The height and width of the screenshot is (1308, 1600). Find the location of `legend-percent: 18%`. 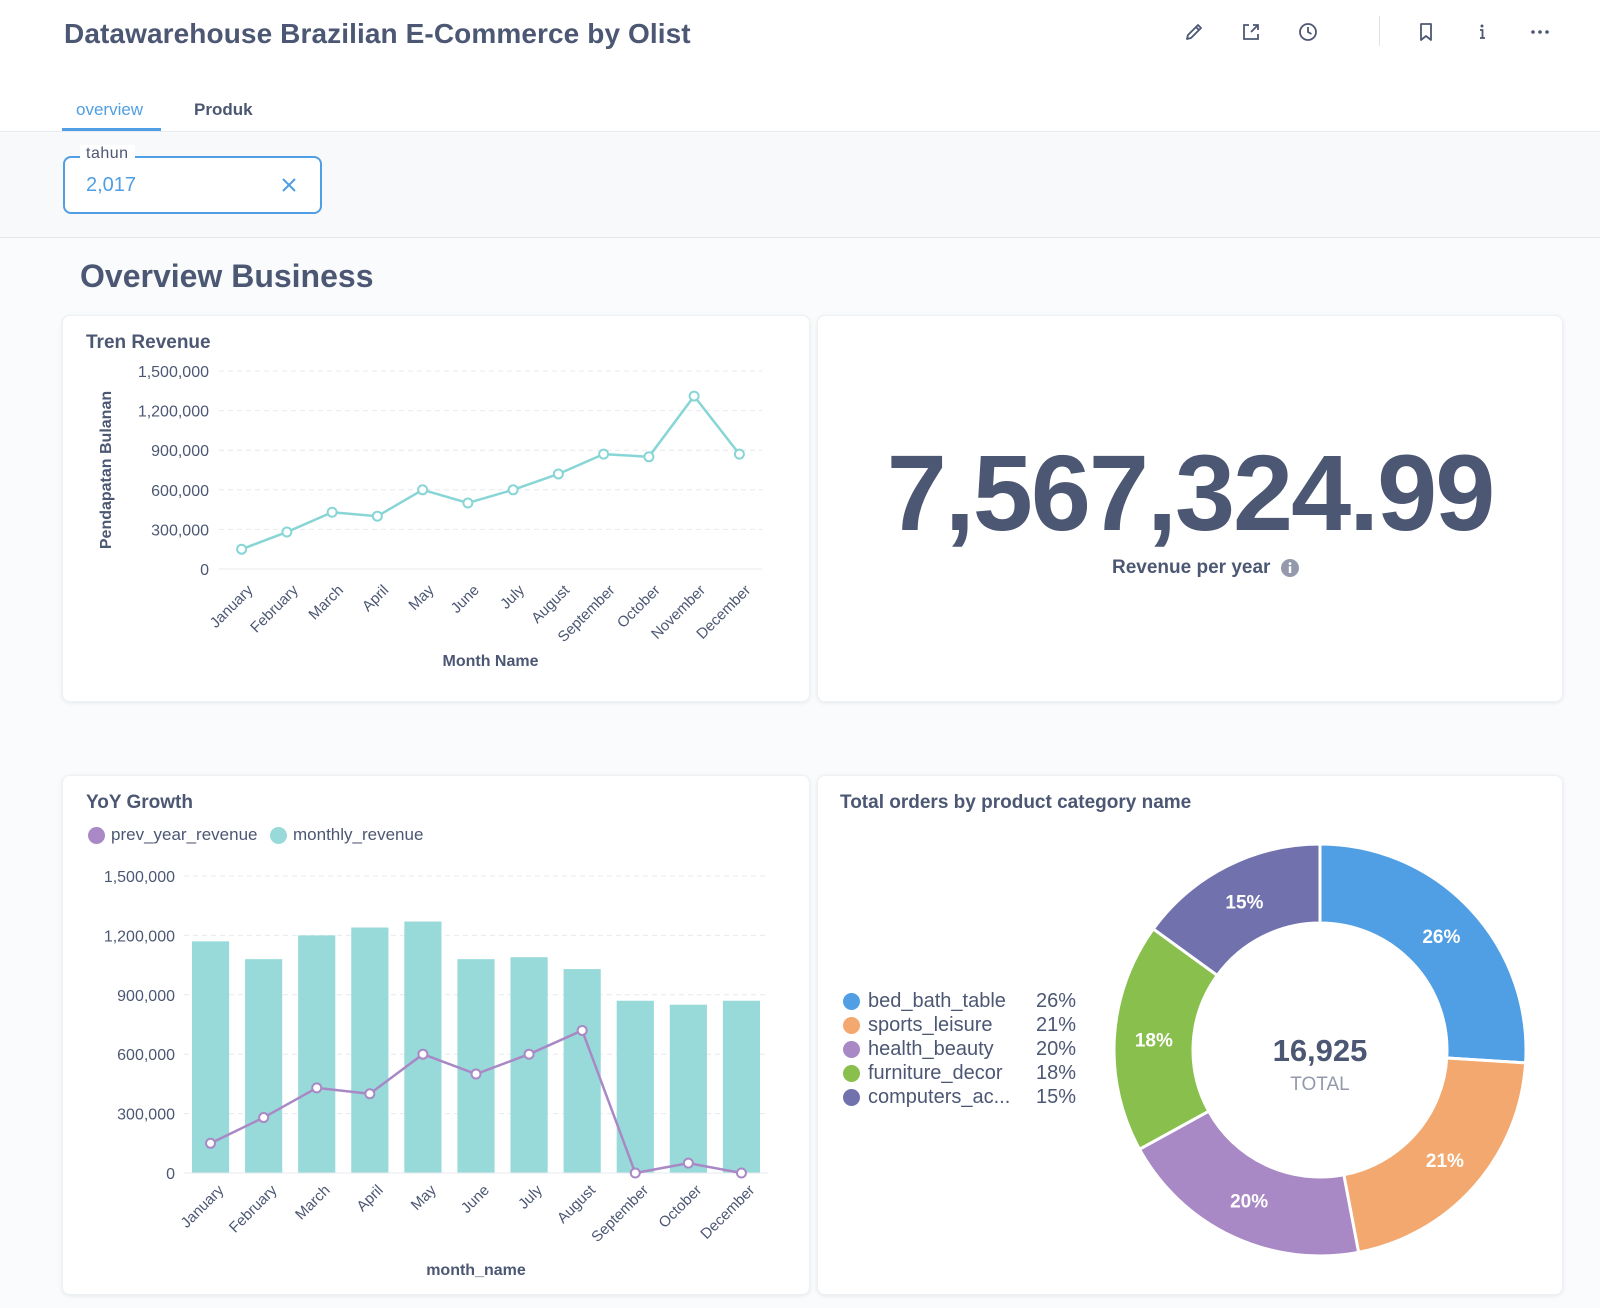

legend-percent: 18% is located at coordinates (1056, 1073).